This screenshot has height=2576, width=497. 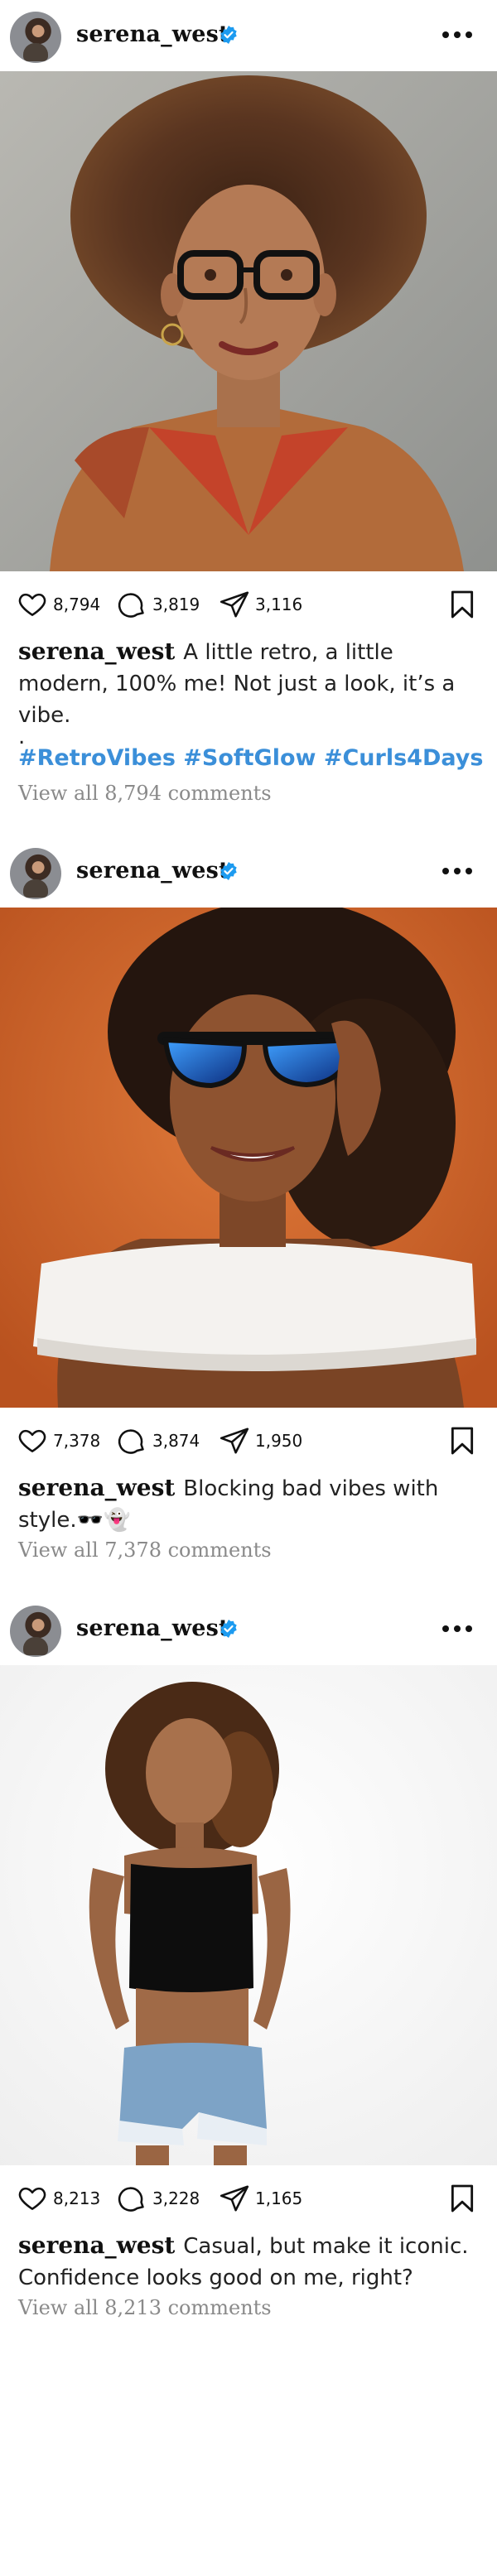 I want to click on comment-button: 3,228, so click(x=158, y=2198).